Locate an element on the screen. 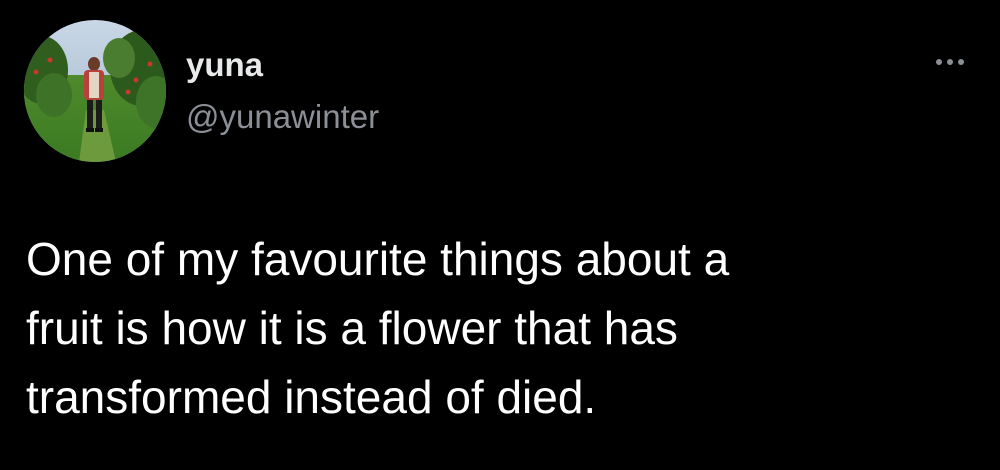 Image resolution: width=1000 pixels, height=470 pixels. avatar is located at coordinates (95, 91).